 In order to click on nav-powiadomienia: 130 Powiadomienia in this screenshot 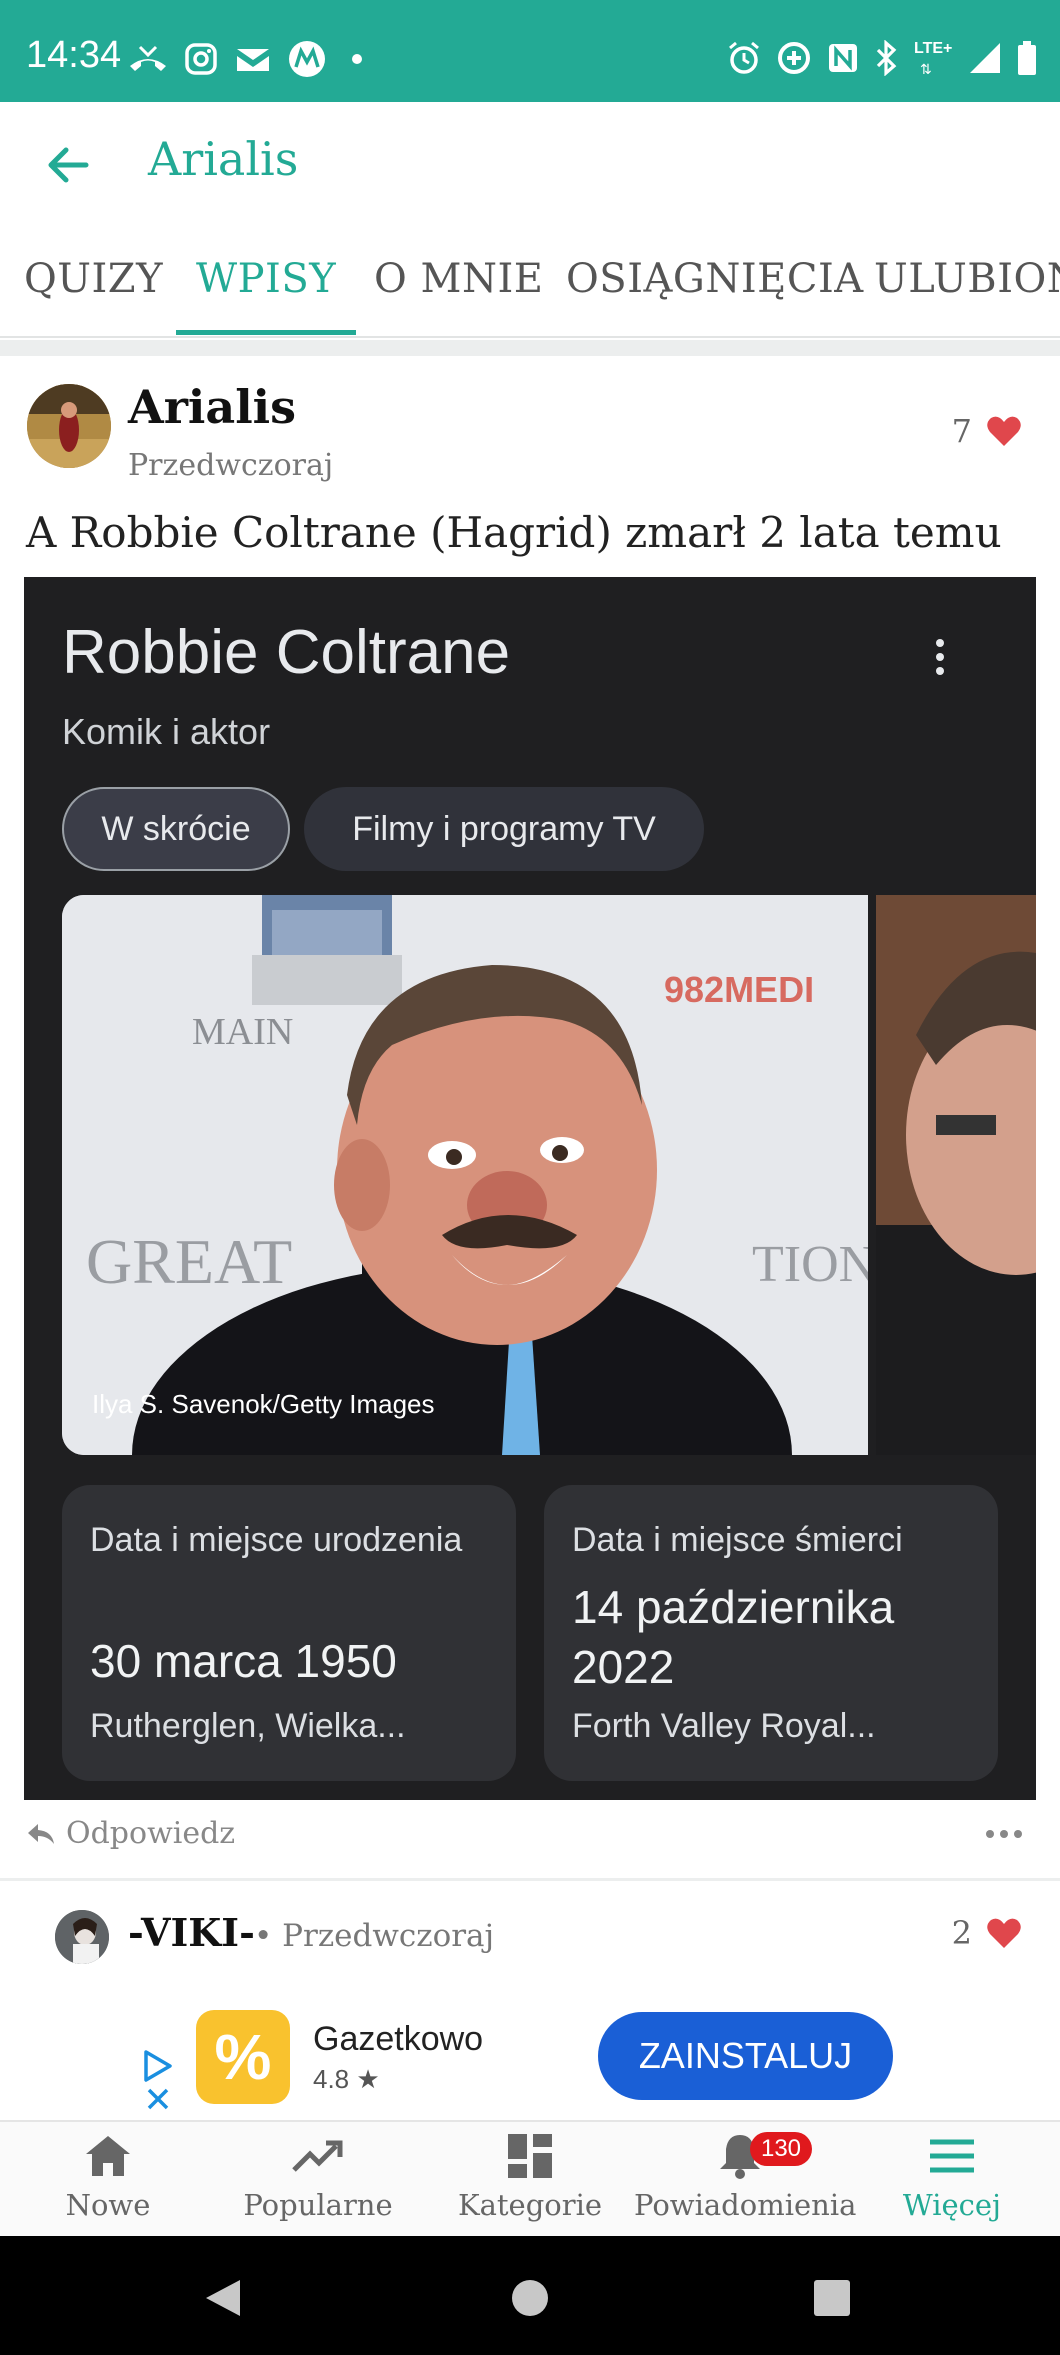, I will do `click(745, 2182)`.